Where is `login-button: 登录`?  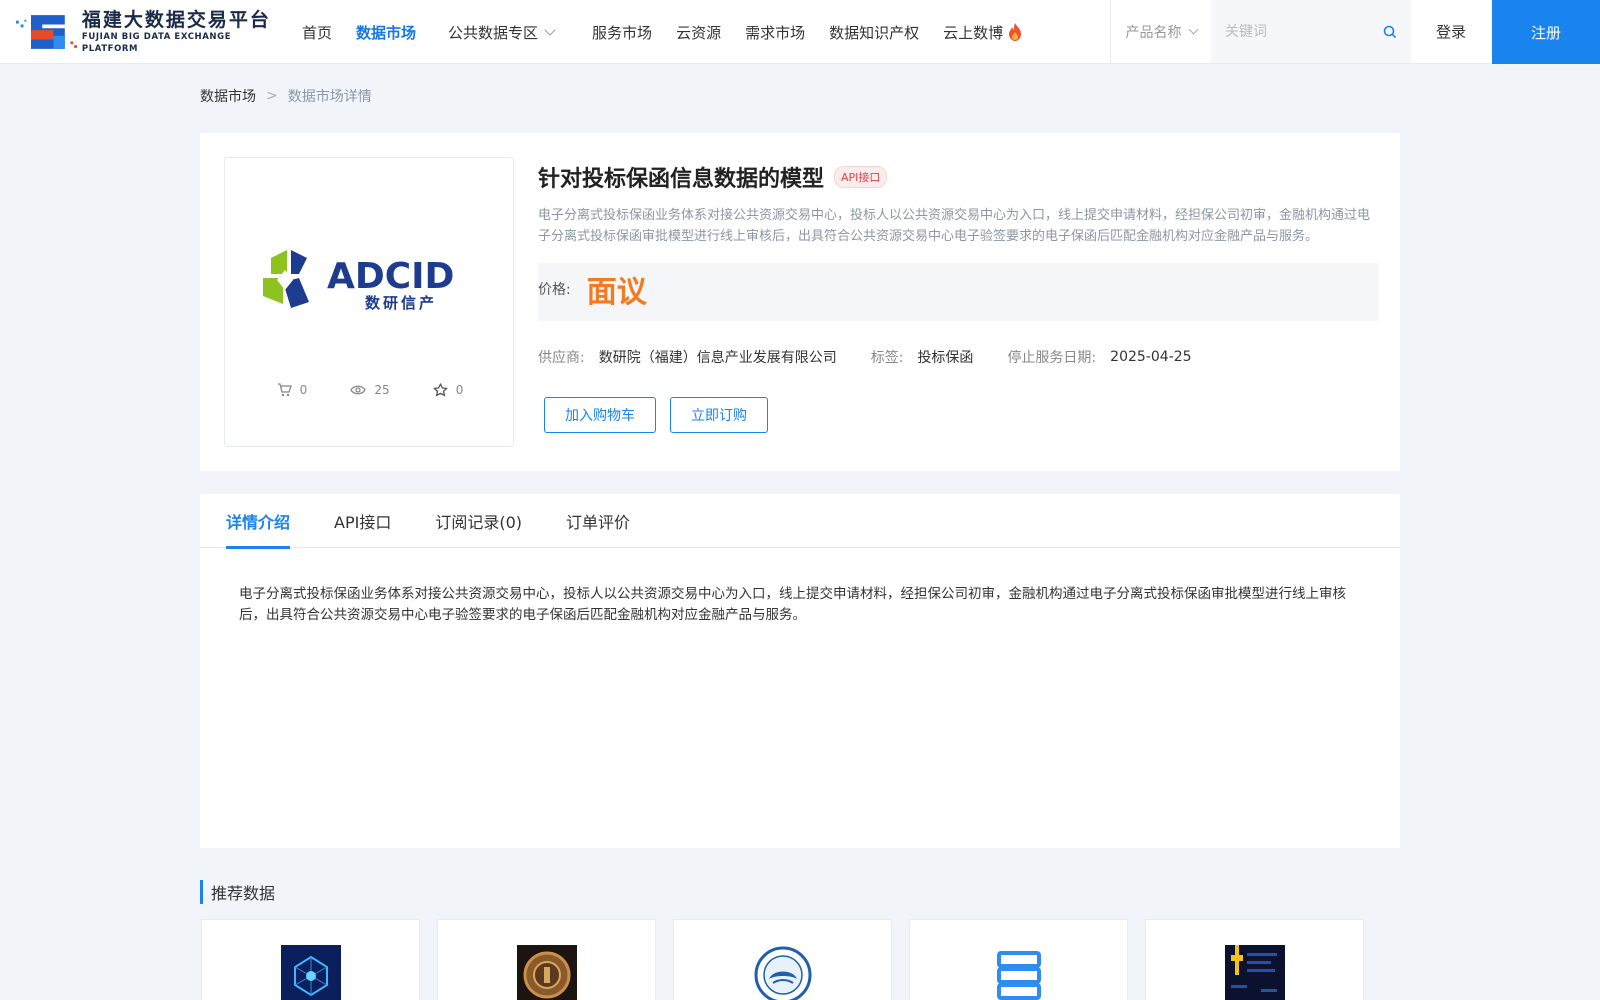
login-button: 登录 is located at coordinates (1451, 31).